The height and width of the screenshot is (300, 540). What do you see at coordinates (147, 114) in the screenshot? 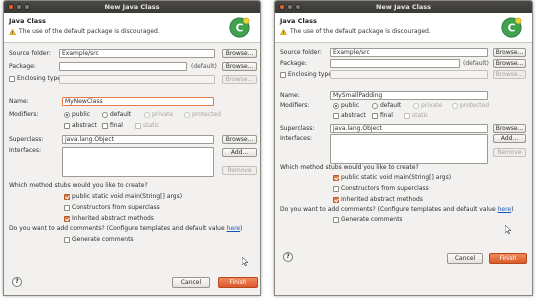
I see `modifier-private-radio` at bounding box center [147, 114].